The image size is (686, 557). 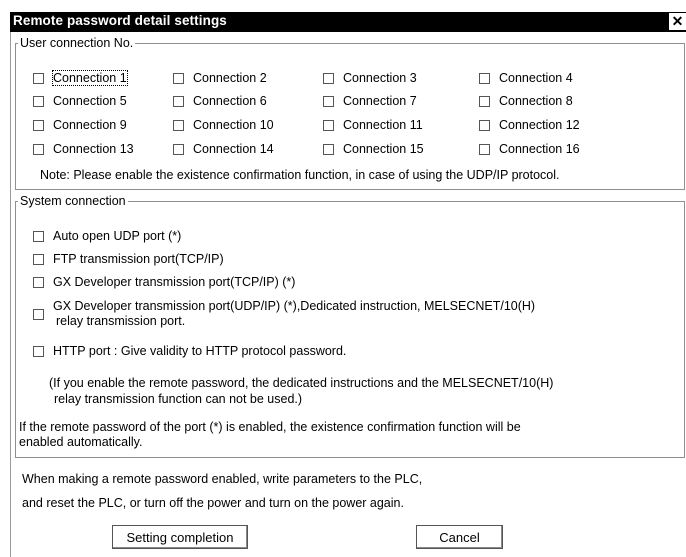 I want to click on connection-6-checkbox: Connection 6, so click(x=220, y=101).